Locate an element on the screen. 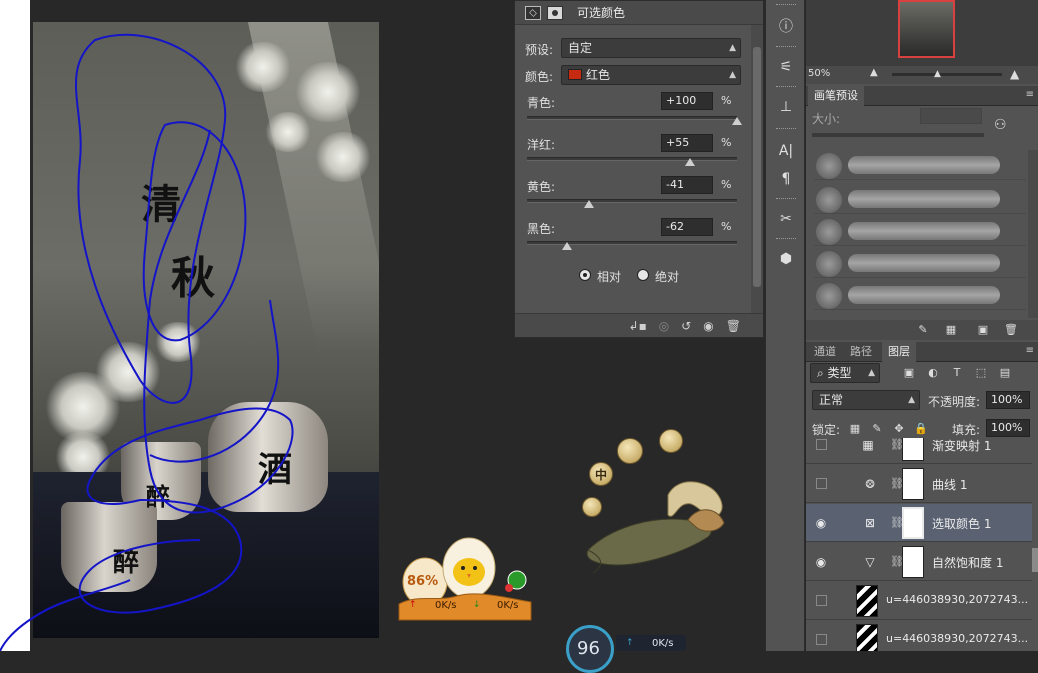 The width and height of the screenshot is (1038, 673). type-filter-icon: T is located at coordinates (957, 373).